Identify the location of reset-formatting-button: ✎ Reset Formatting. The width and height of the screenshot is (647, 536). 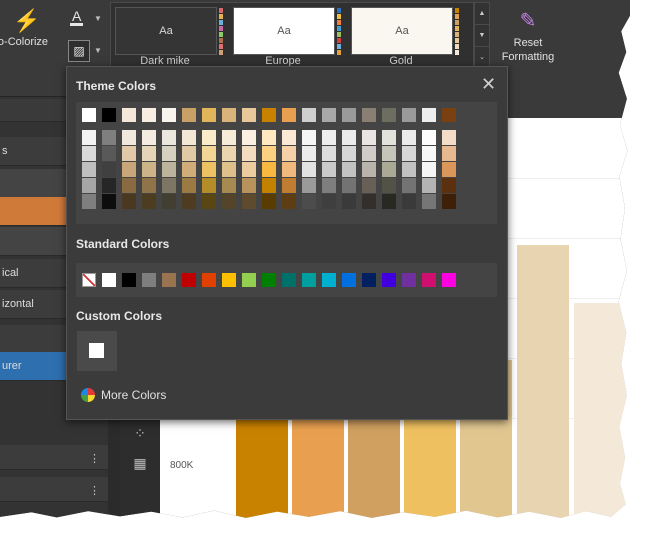
(528, 35).